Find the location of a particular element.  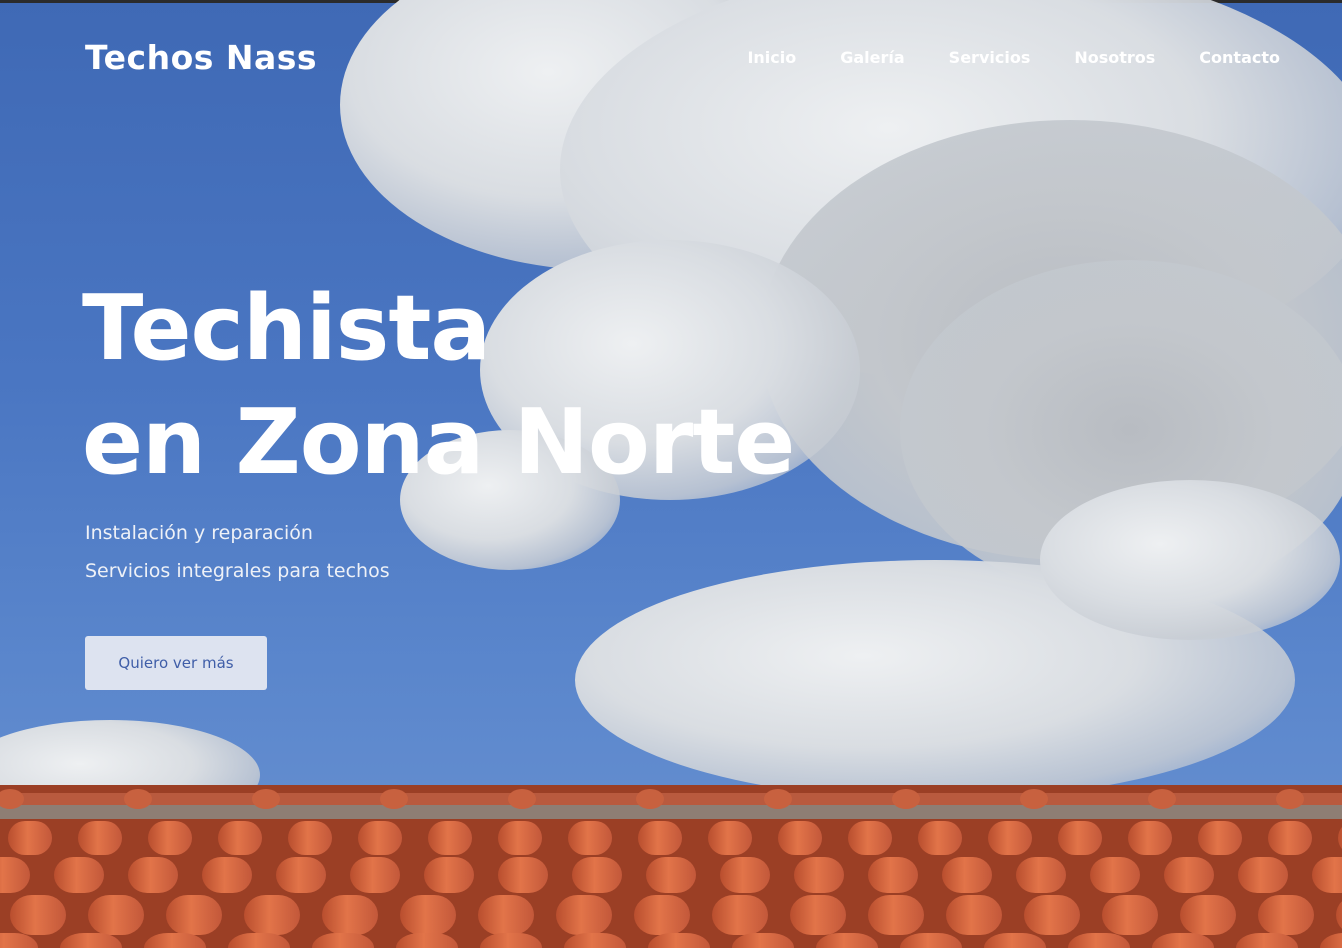

nav-item-contacto: Contacto is located at coordinates (1239, 57).